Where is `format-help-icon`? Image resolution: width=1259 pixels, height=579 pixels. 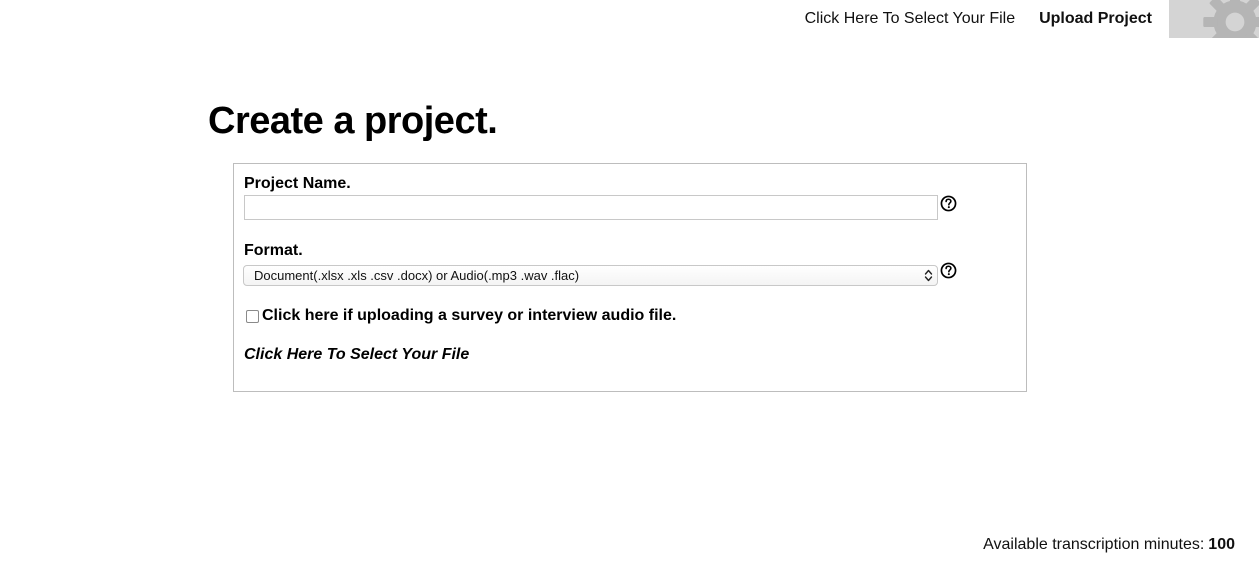 format-help-icon is located at coordinates (948, 270).